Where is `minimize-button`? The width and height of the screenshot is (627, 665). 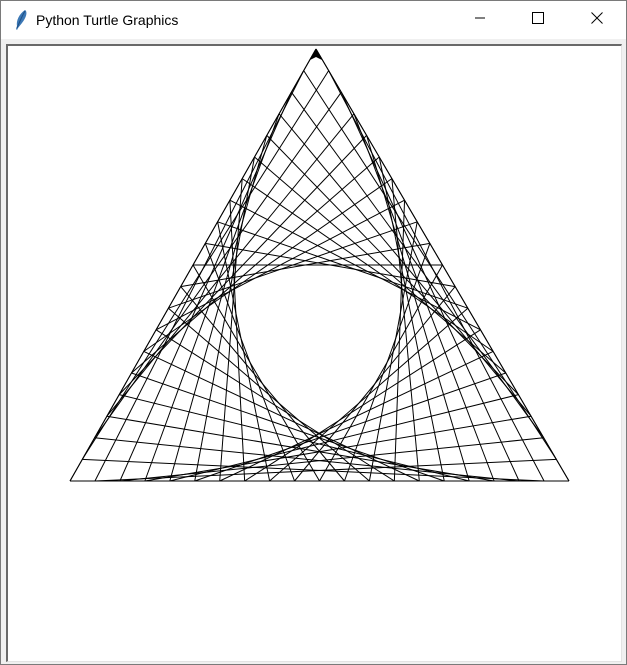 minimize-button is located at coordinates (480, 20).